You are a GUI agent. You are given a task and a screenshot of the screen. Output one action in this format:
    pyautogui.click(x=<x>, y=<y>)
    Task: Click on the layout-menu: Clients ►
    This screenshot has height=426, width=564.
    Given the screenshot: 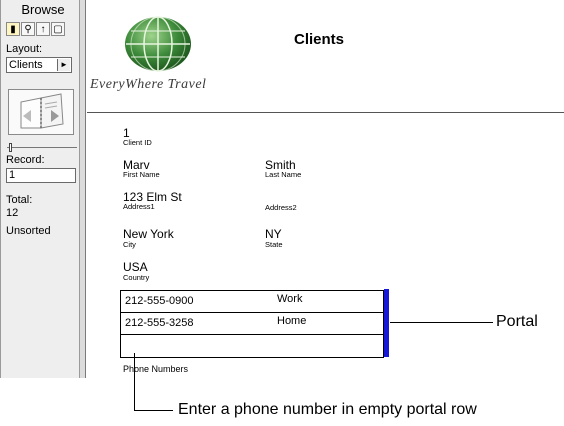 What is the action you would take?
    pyautogui.click(x=39, y=65)
    